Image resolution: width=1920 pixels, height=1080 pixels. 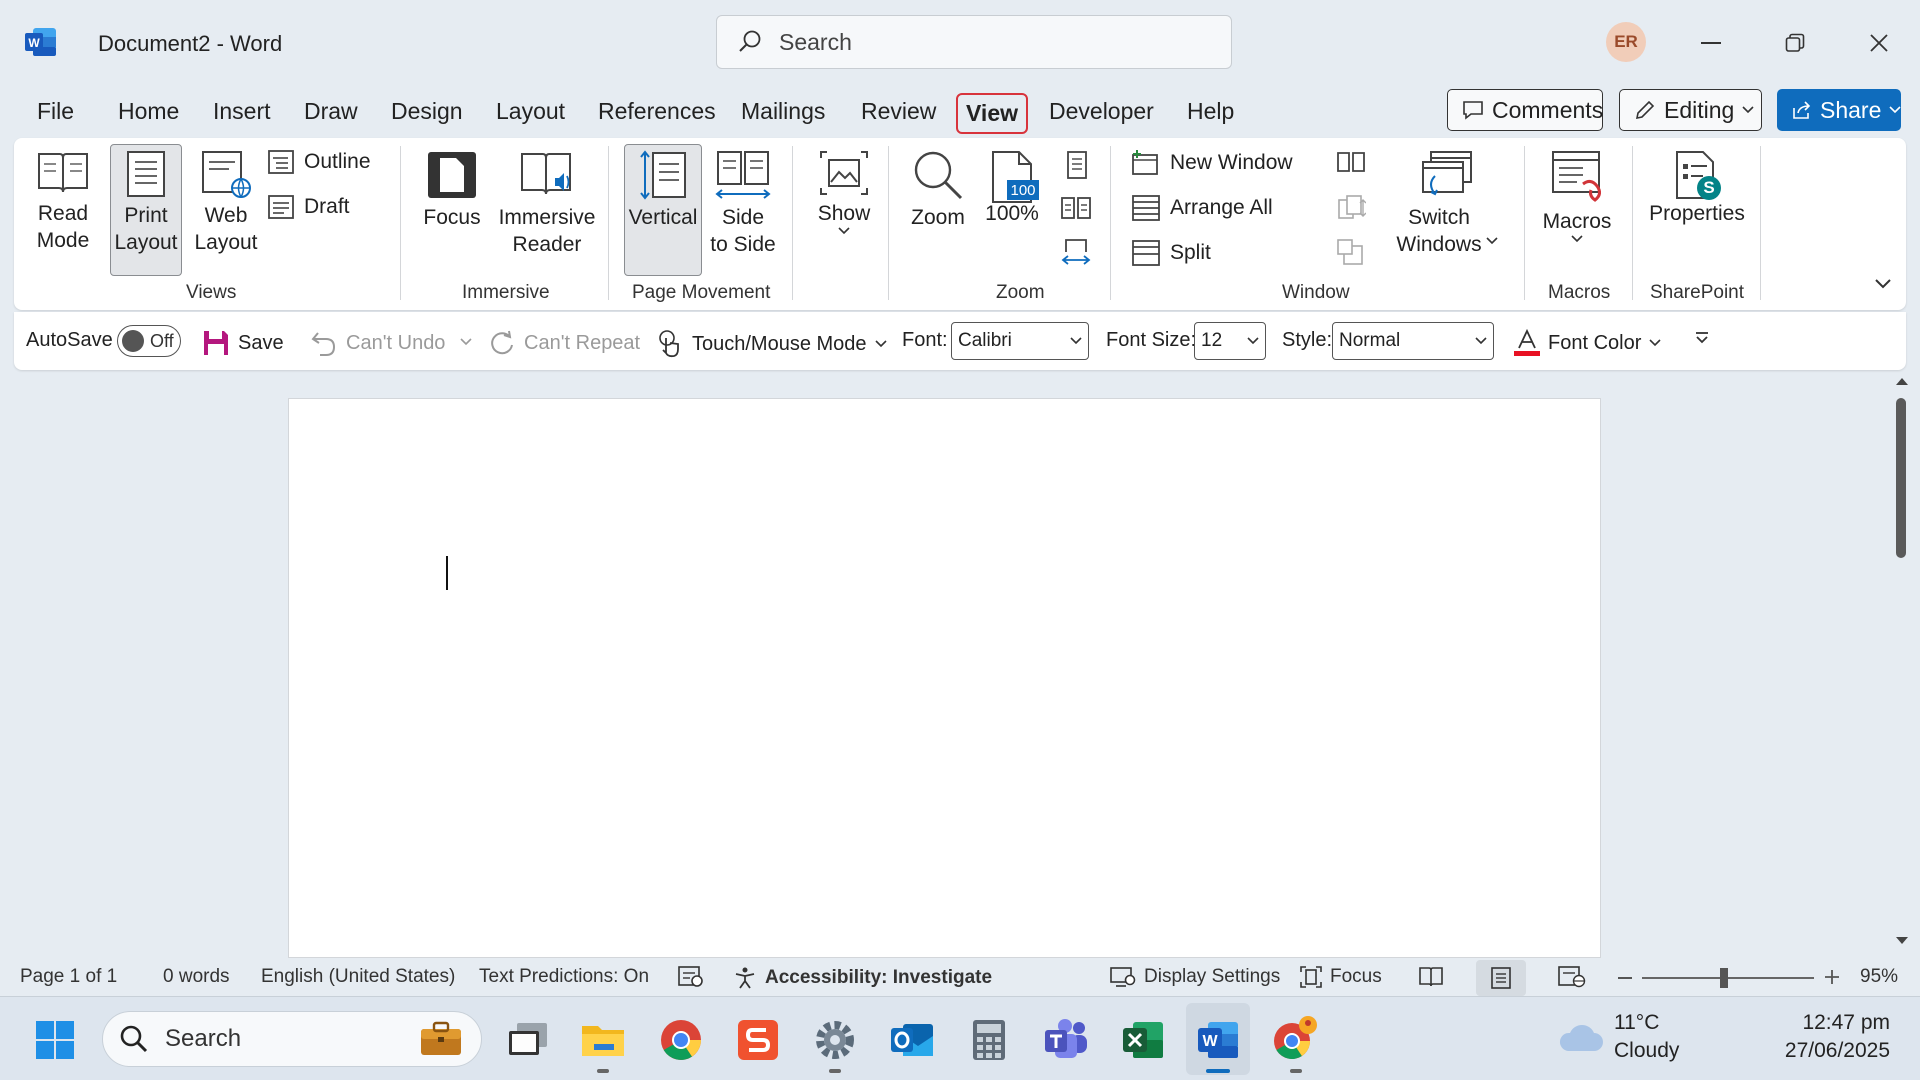 What do you see at coordinates (1901, 478) in the screenshot?
I see `scroll-thumb` at bounding box center [1901, 478].